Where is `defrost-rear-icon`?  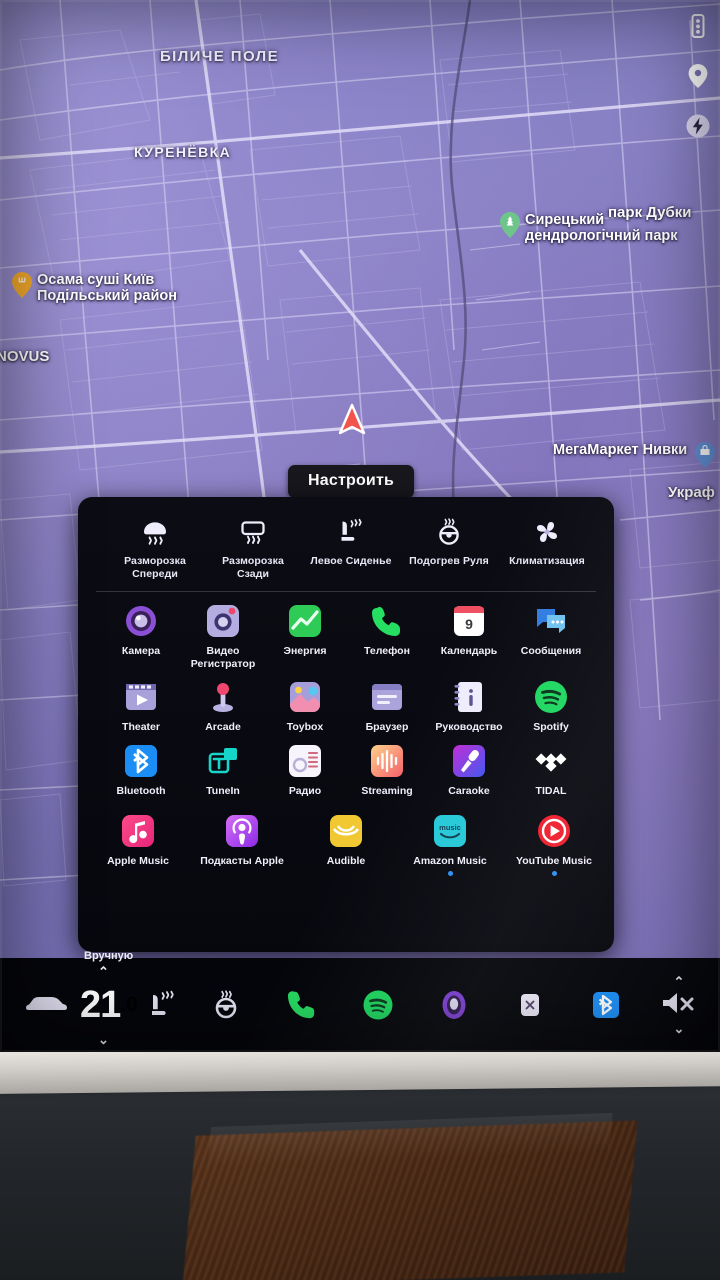 defrost-rear-icon is located at coordinates (253, 532).